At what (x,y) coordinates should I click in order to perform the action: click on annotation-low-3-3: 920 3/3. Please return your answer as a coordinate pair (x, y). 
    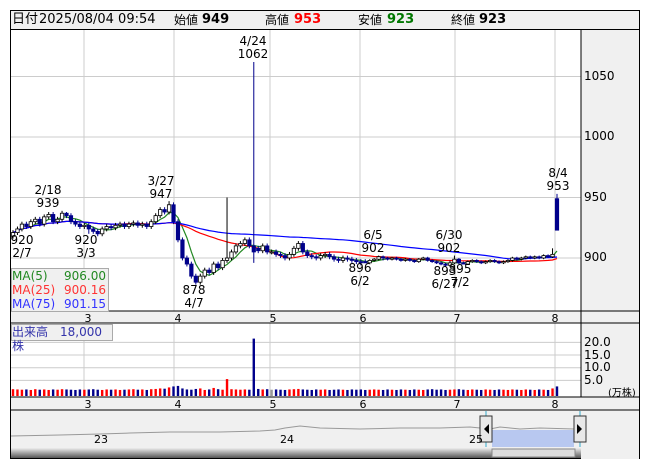
    Looking at the image, I should click on (86, 246).